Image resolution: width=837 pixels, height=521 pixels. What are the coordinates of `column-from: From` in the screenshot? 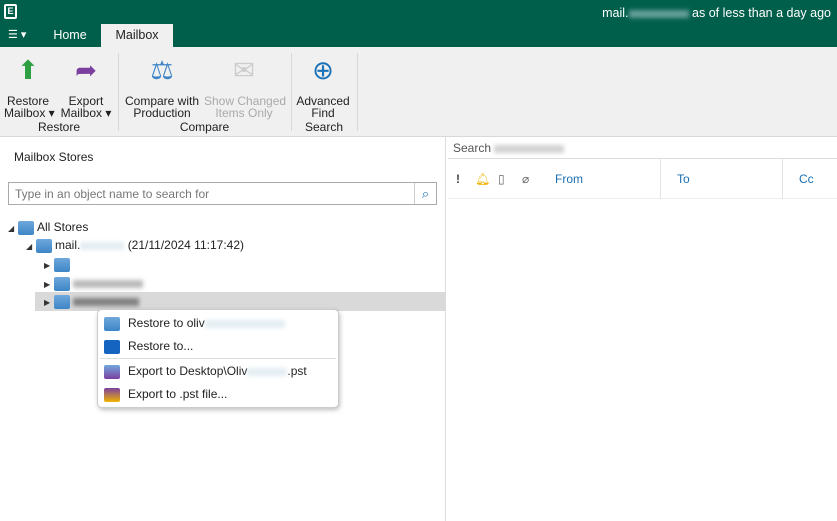 It's located at (569, 179).